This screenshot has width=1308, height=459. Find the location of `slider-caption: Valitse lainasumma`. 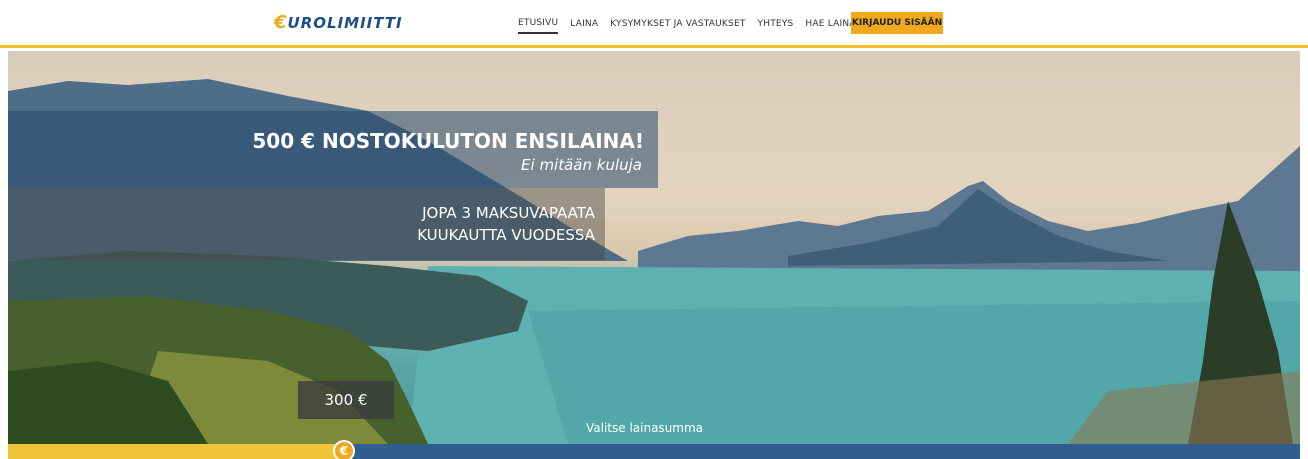

slider-caption: Valitse lainasumma is located at coordinates (645, 428).